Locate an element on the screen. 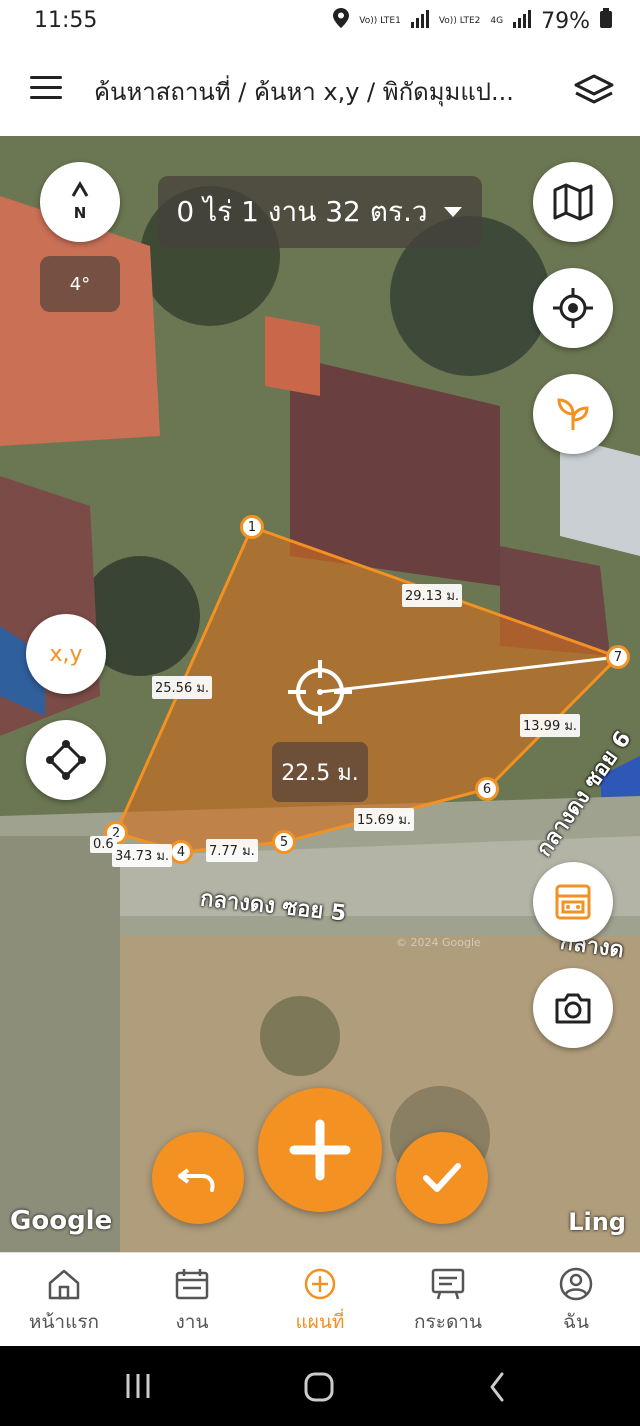 The width and height of the screenshot is (640, 1426). status-bar: 11:55 Vo)) LTE1 Vo)) LTE2 4G 79% is located at coordinates (320, 22).